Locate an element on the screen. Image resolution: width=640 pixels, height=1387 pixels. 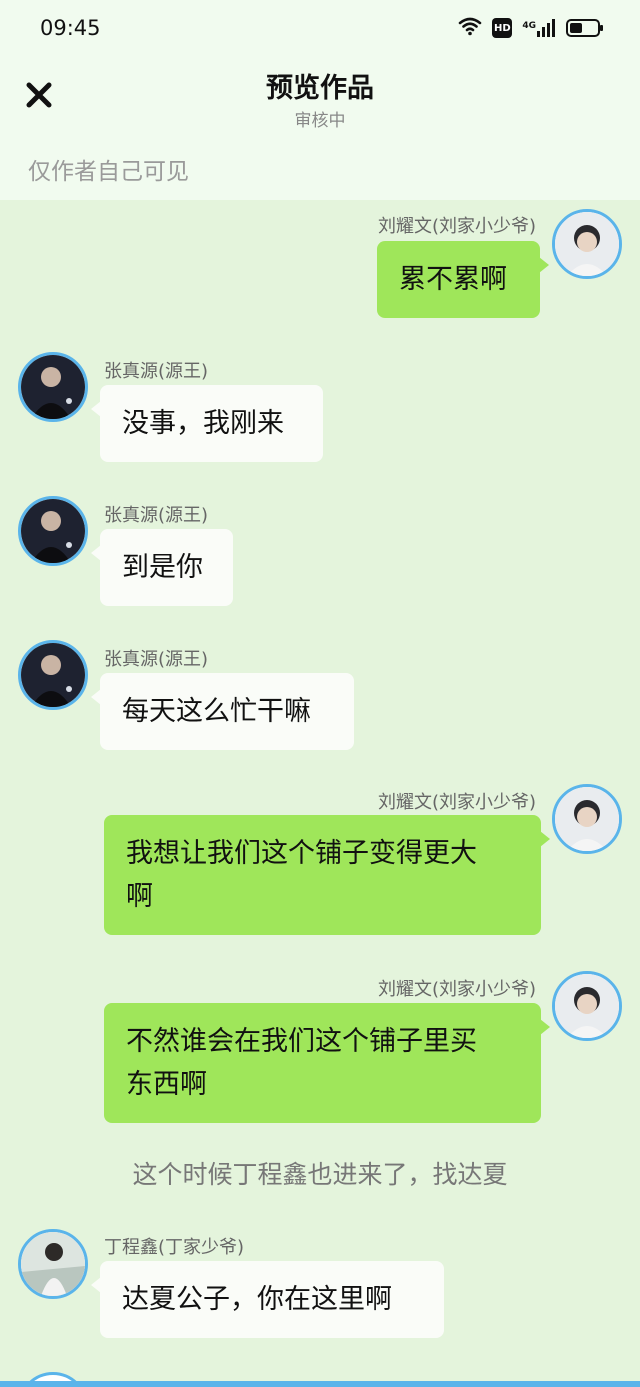
message-bubble: 到是你 is located at coordinates (162, 567).